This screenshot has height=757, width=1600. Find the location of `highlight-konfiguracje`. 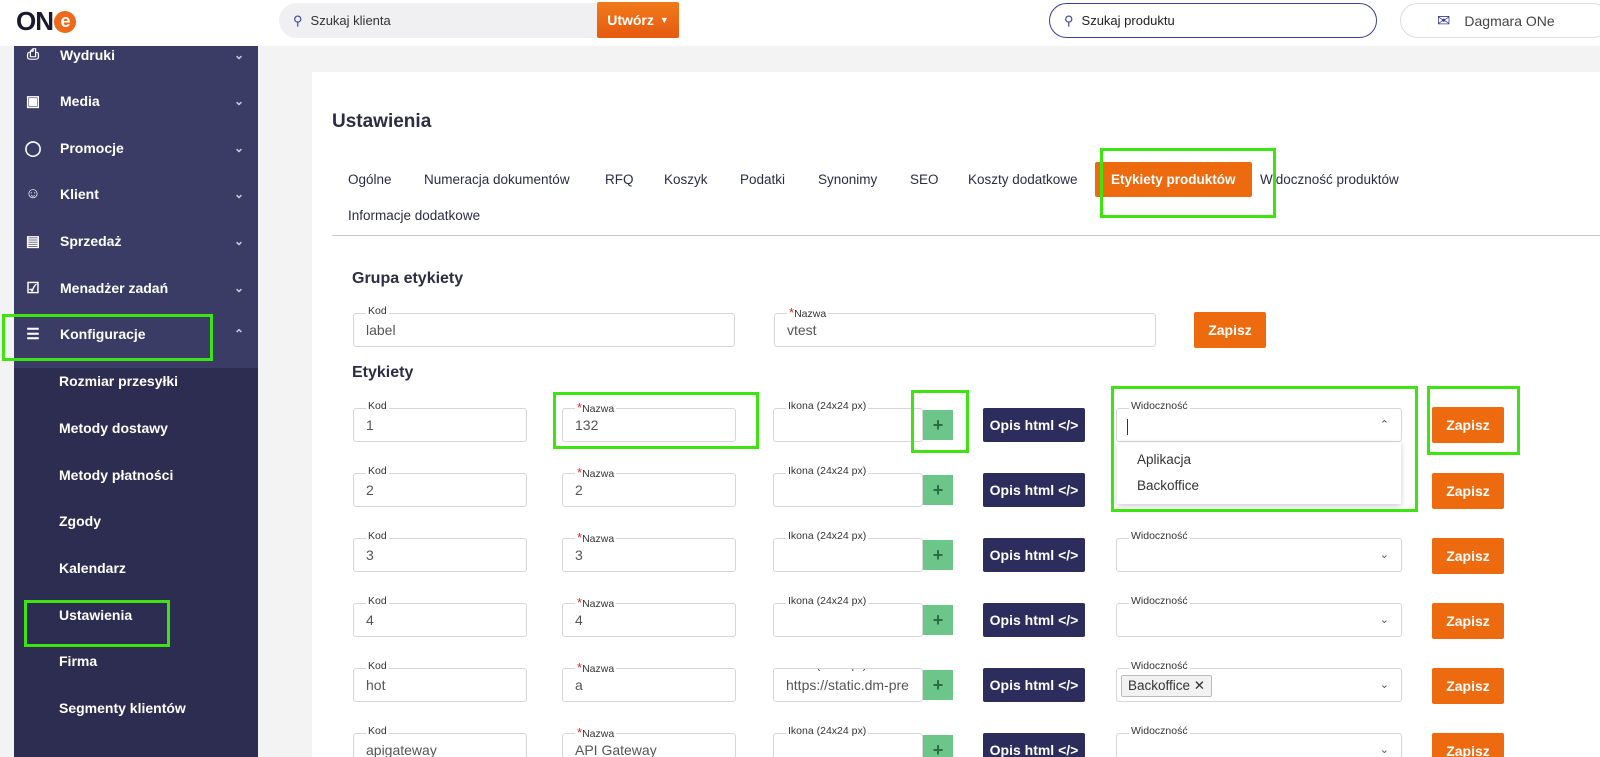

highlight-konfiguracje is located at coordinates (107, 337).